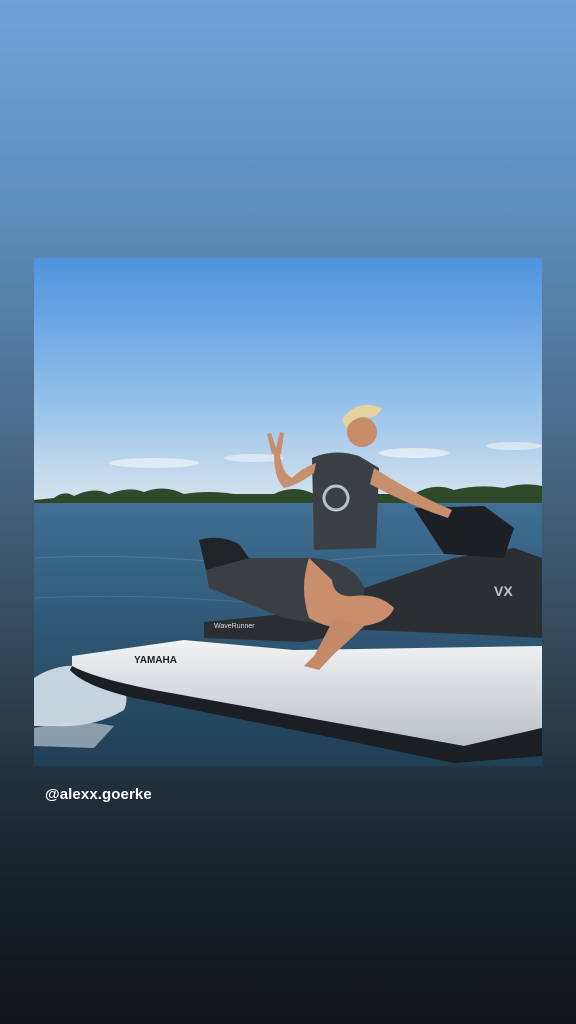 The image size is (576, 1024). What do you see at coordinates (503, 591) in the screenshot?
I see `badge-text: VX` at bounding box center [503, 591].